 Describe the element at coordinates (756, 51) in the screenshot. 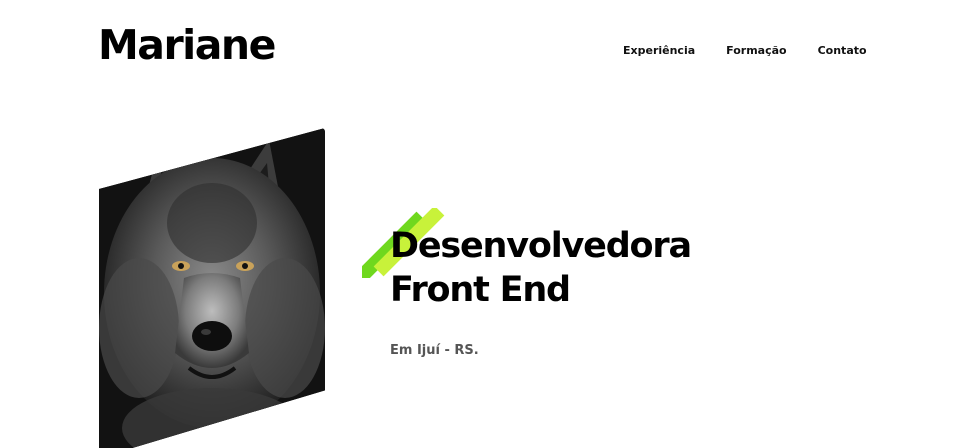

I see `nav-link-formacao: Formação` at that location.